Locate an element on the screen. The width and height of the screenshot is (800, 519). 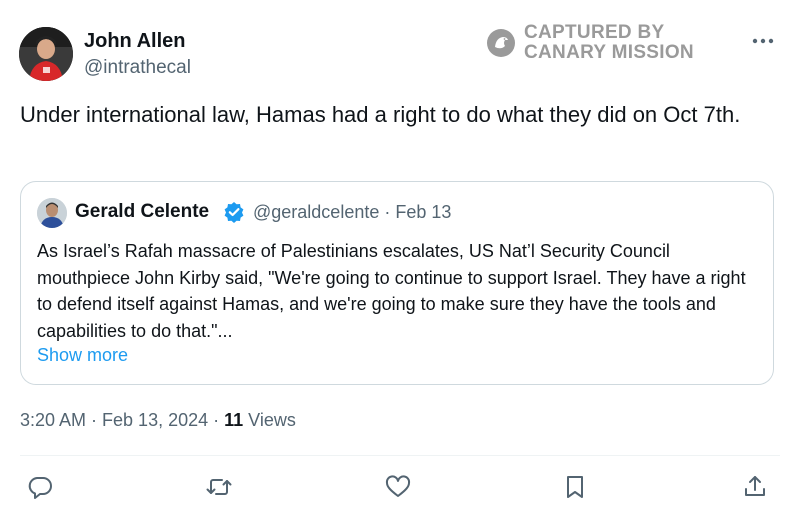
reply-icon is located at coordinates (40, 488).